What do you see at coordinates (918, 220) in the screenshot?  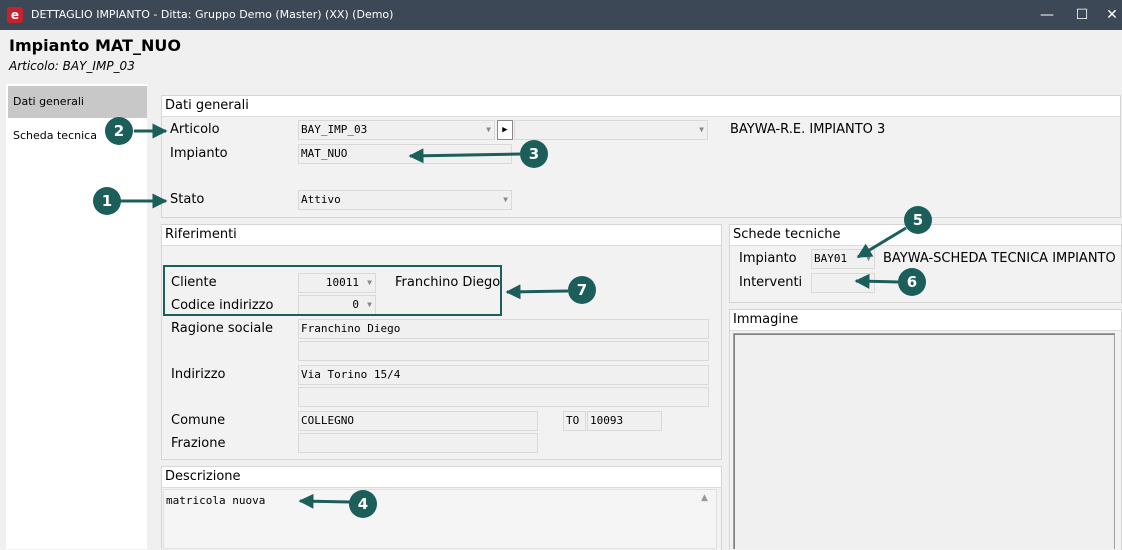 I see `callout-badge-5: 5` at bounding box center [918, 220].